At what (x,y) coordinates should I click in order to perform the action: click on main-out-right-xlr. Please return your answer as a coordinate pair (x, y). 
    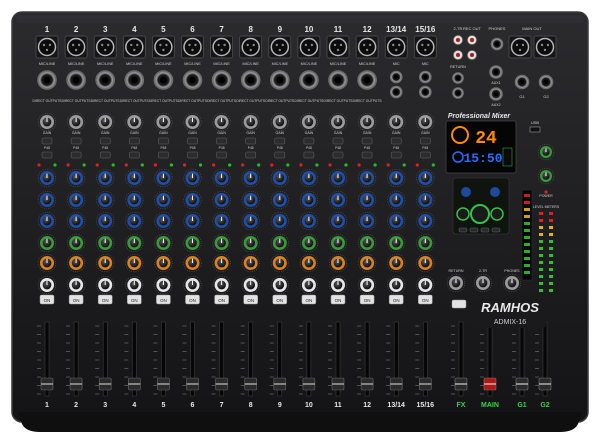
    Looking at the image, I should click on (545, 47).